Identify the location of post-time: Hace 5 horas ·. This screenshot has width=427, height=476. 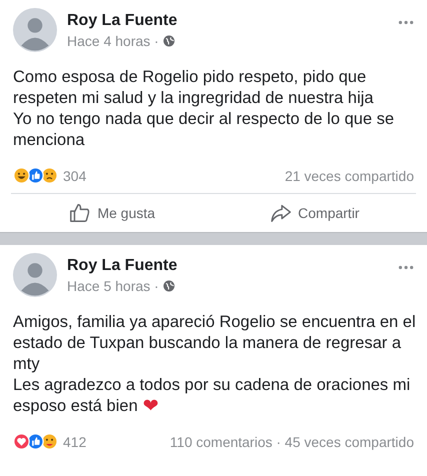
(113, 286).